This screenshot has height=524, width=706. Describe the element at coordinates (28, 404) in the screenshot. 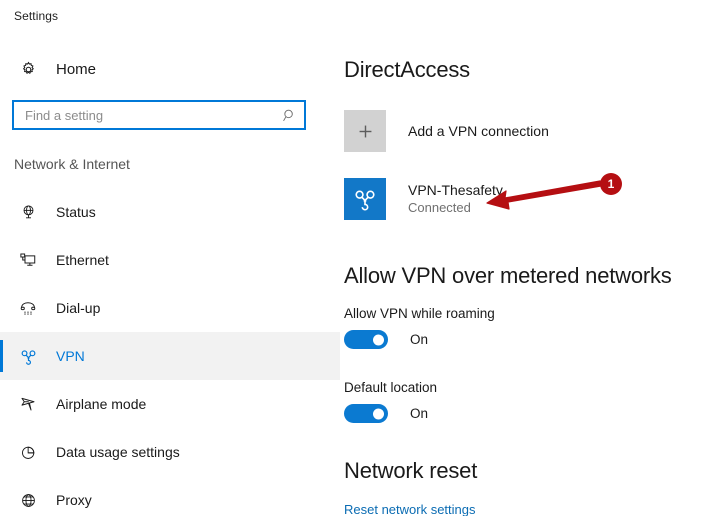

I see `airplane-icon` at that location.